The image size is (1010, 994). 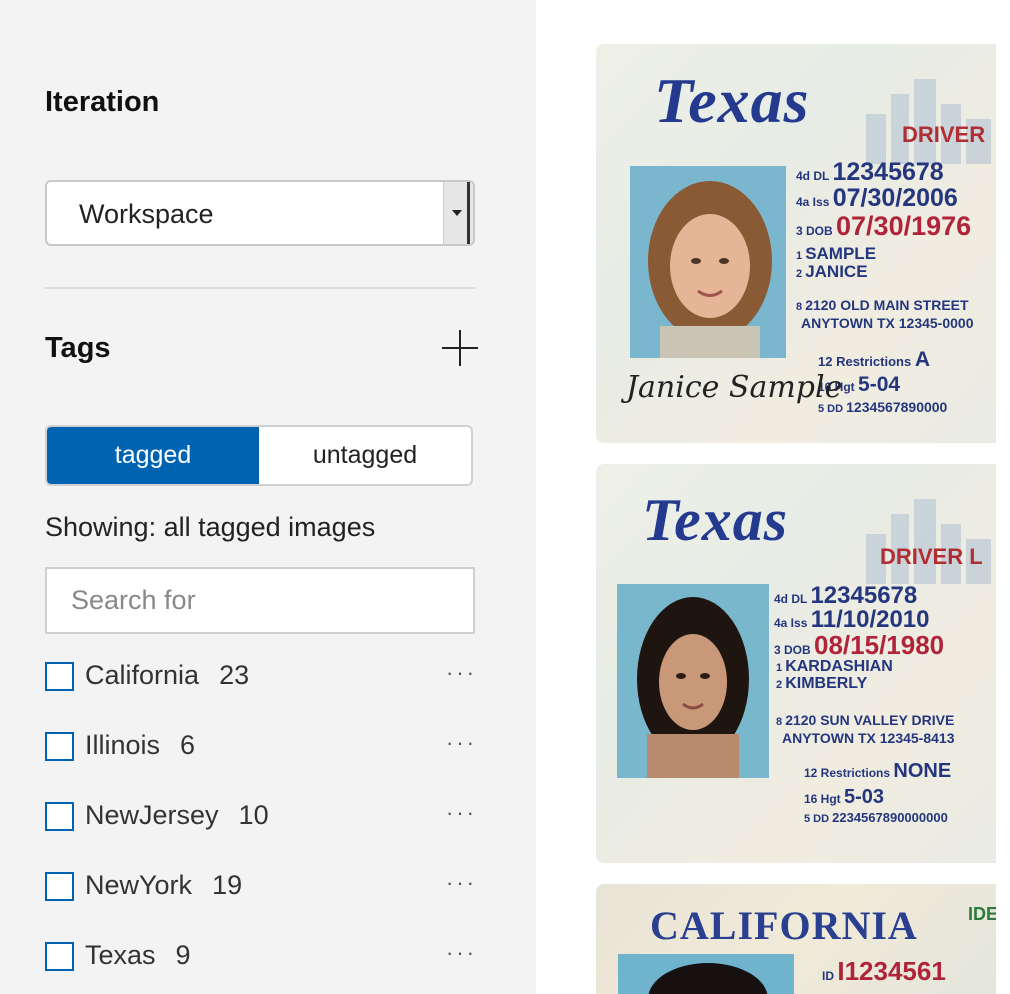 I want to click on license-state: CALIFORNIA, so click(x=784, y=925).